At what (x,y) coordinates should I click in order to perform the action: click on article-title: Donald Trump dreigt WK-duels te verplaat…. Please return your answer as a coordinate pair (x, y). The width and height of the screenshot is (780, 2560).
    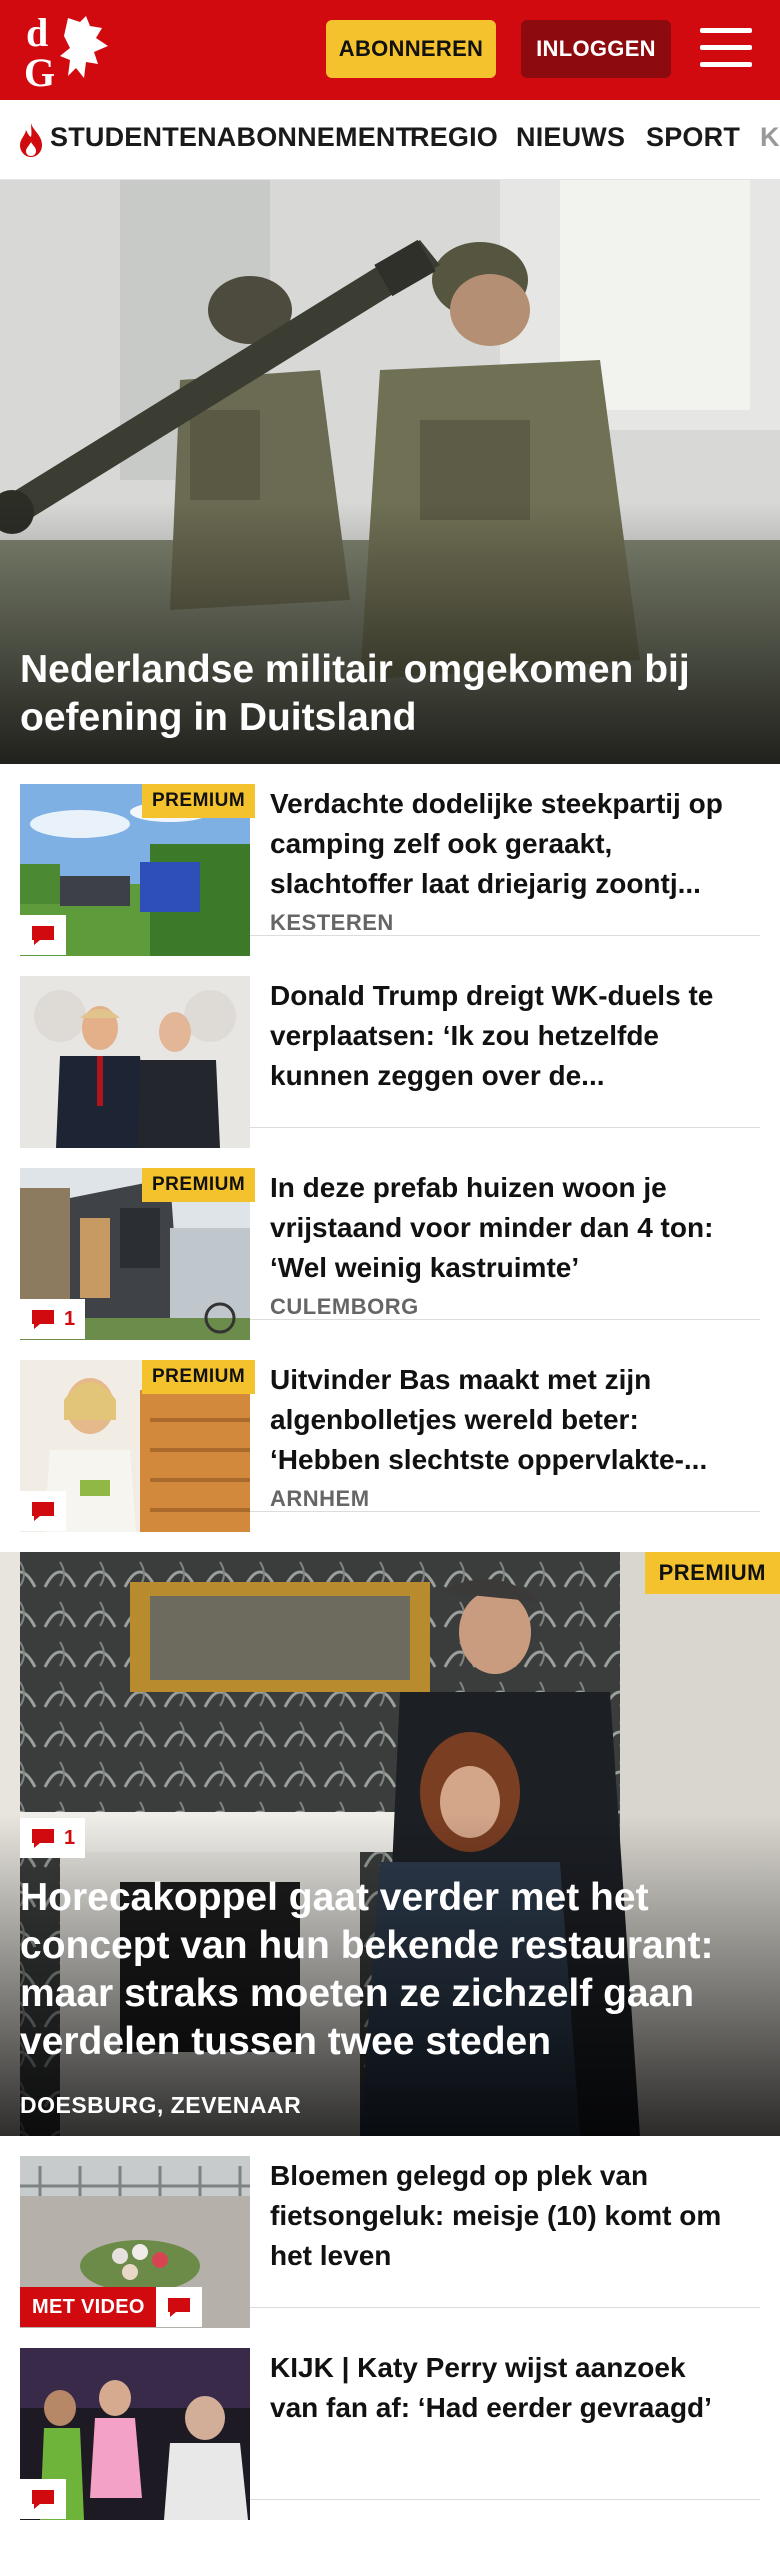
    Looking at the image, I should click on (505, 1036).